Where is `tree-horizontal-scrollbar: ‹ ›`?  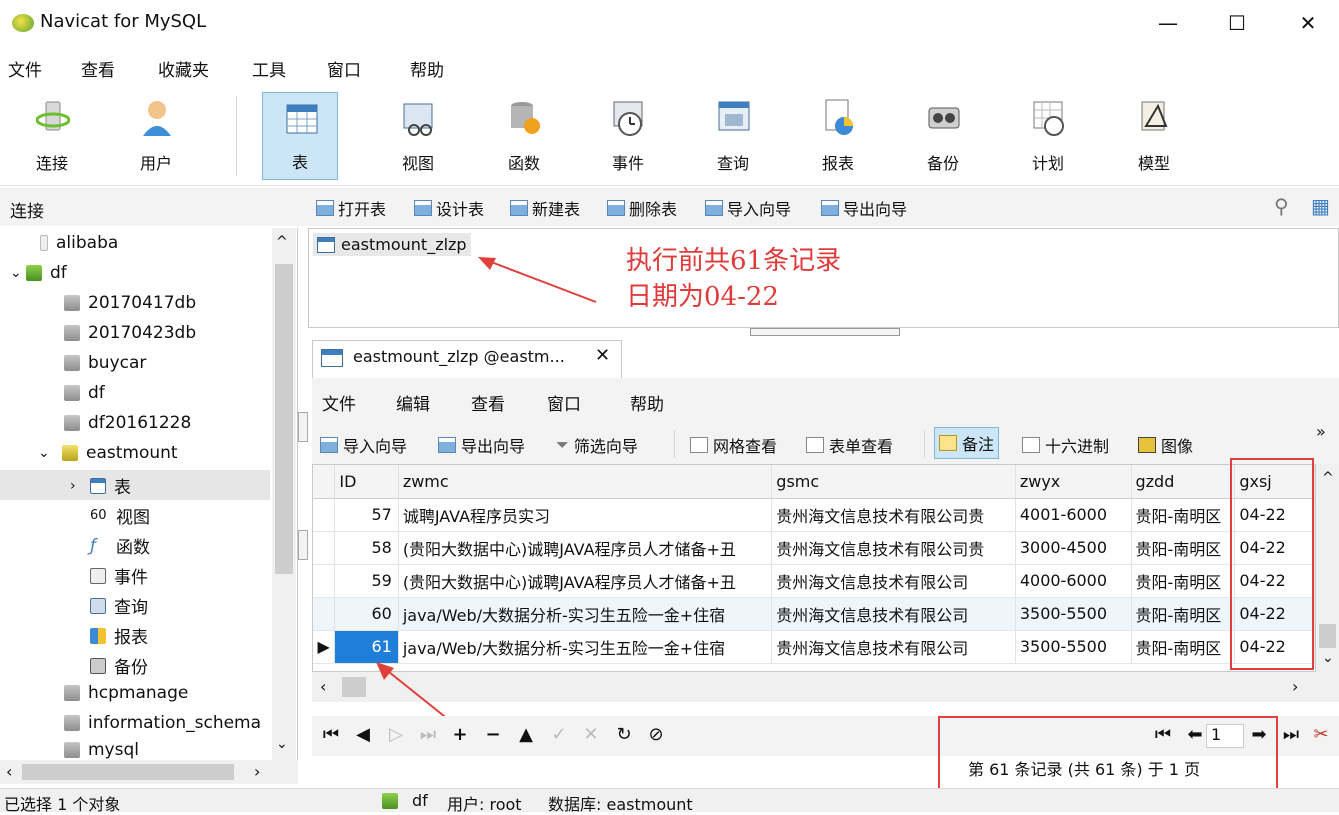 tree-horizontal-scrollbar: ‹ › is located at coordinates (149, 772).